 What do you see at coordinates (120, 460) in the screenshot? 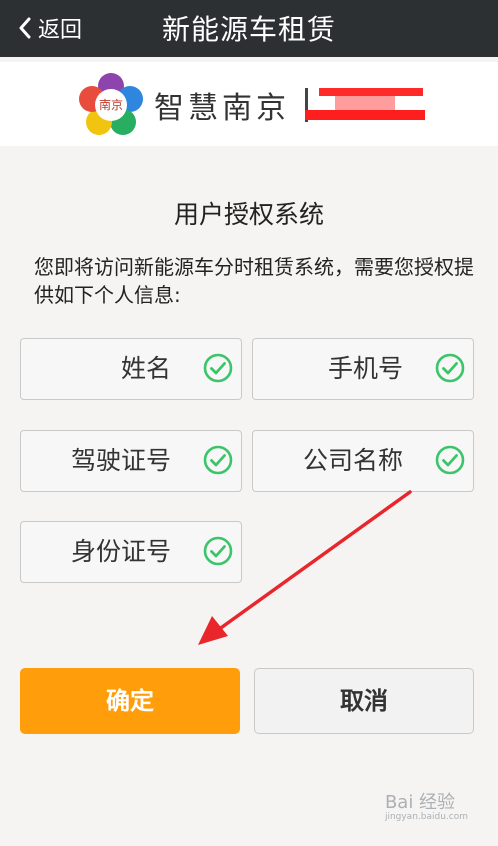
I see `field-label: 驾驶证号` at bounding box center [120, 460].